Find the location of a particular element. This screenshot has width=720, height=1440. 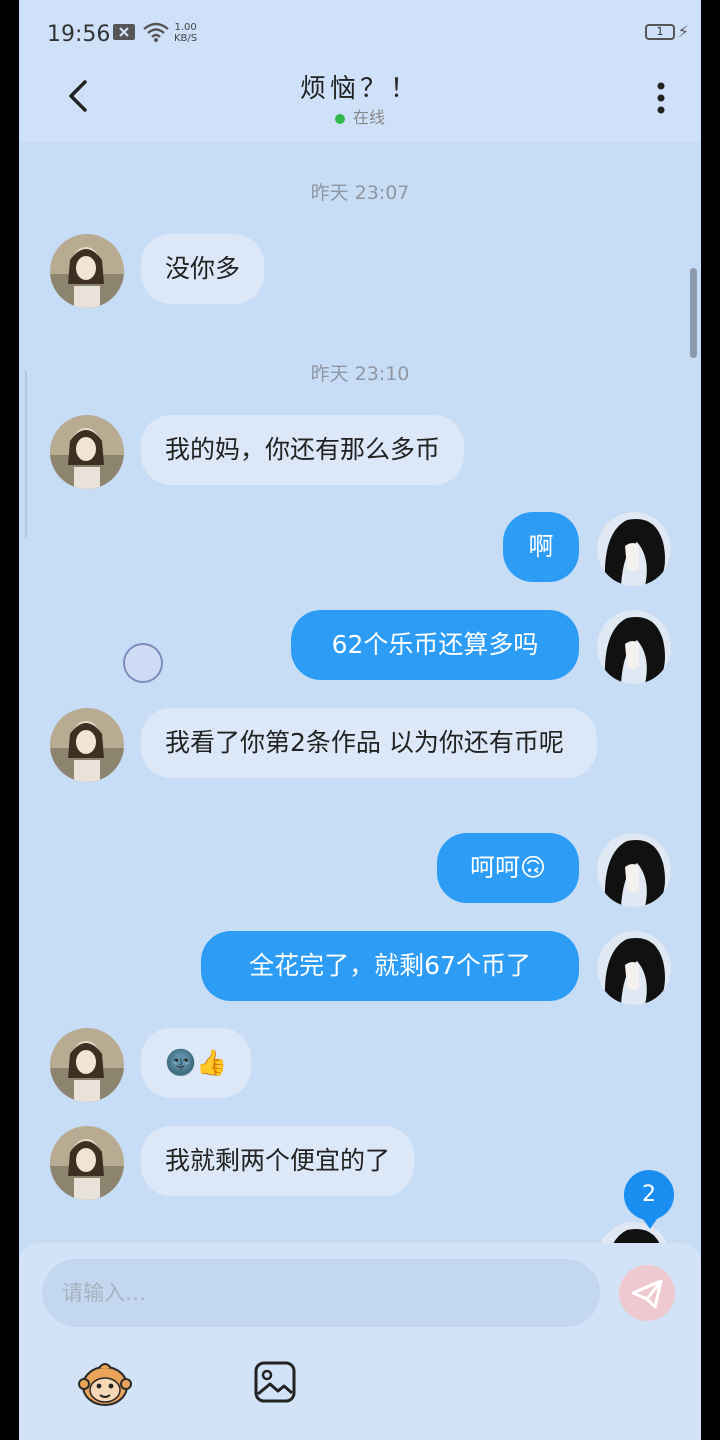

sticker-button is located at coordinates (105, 1383).